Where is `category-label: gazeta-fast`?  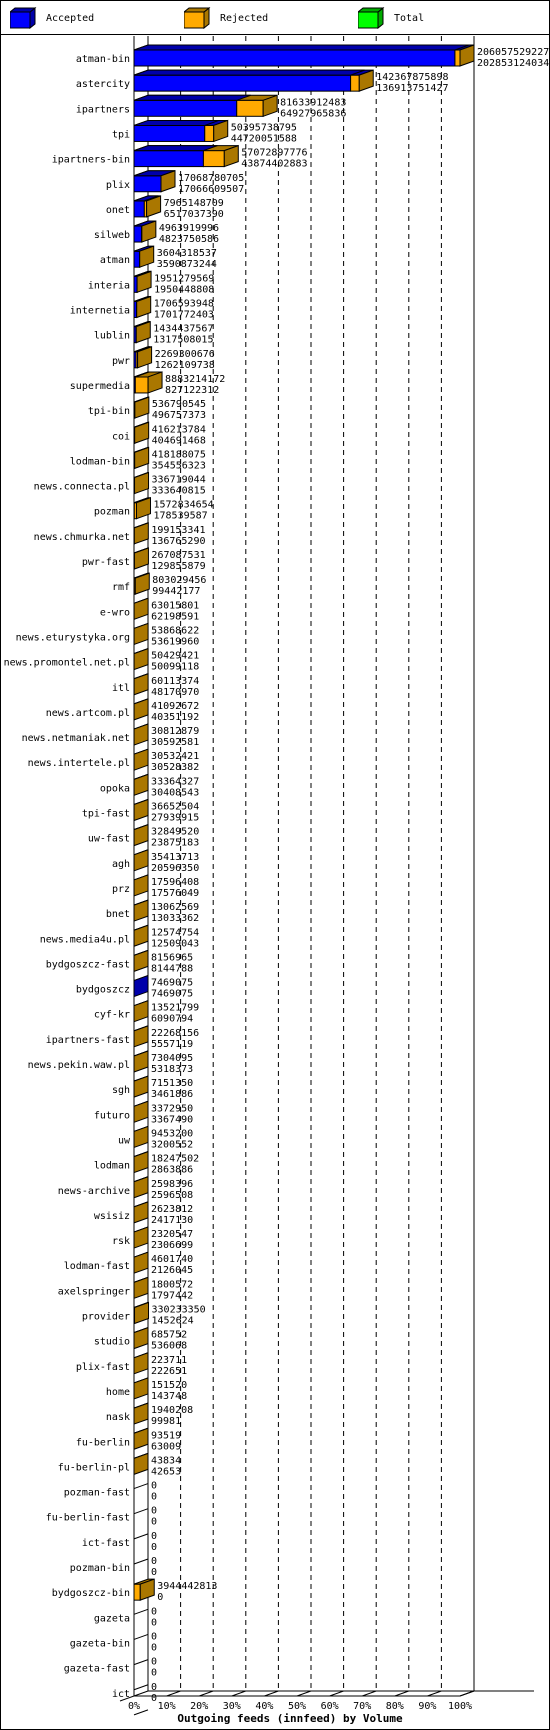 category-label: gazeta-fast is located at coordinates (97, 1669).